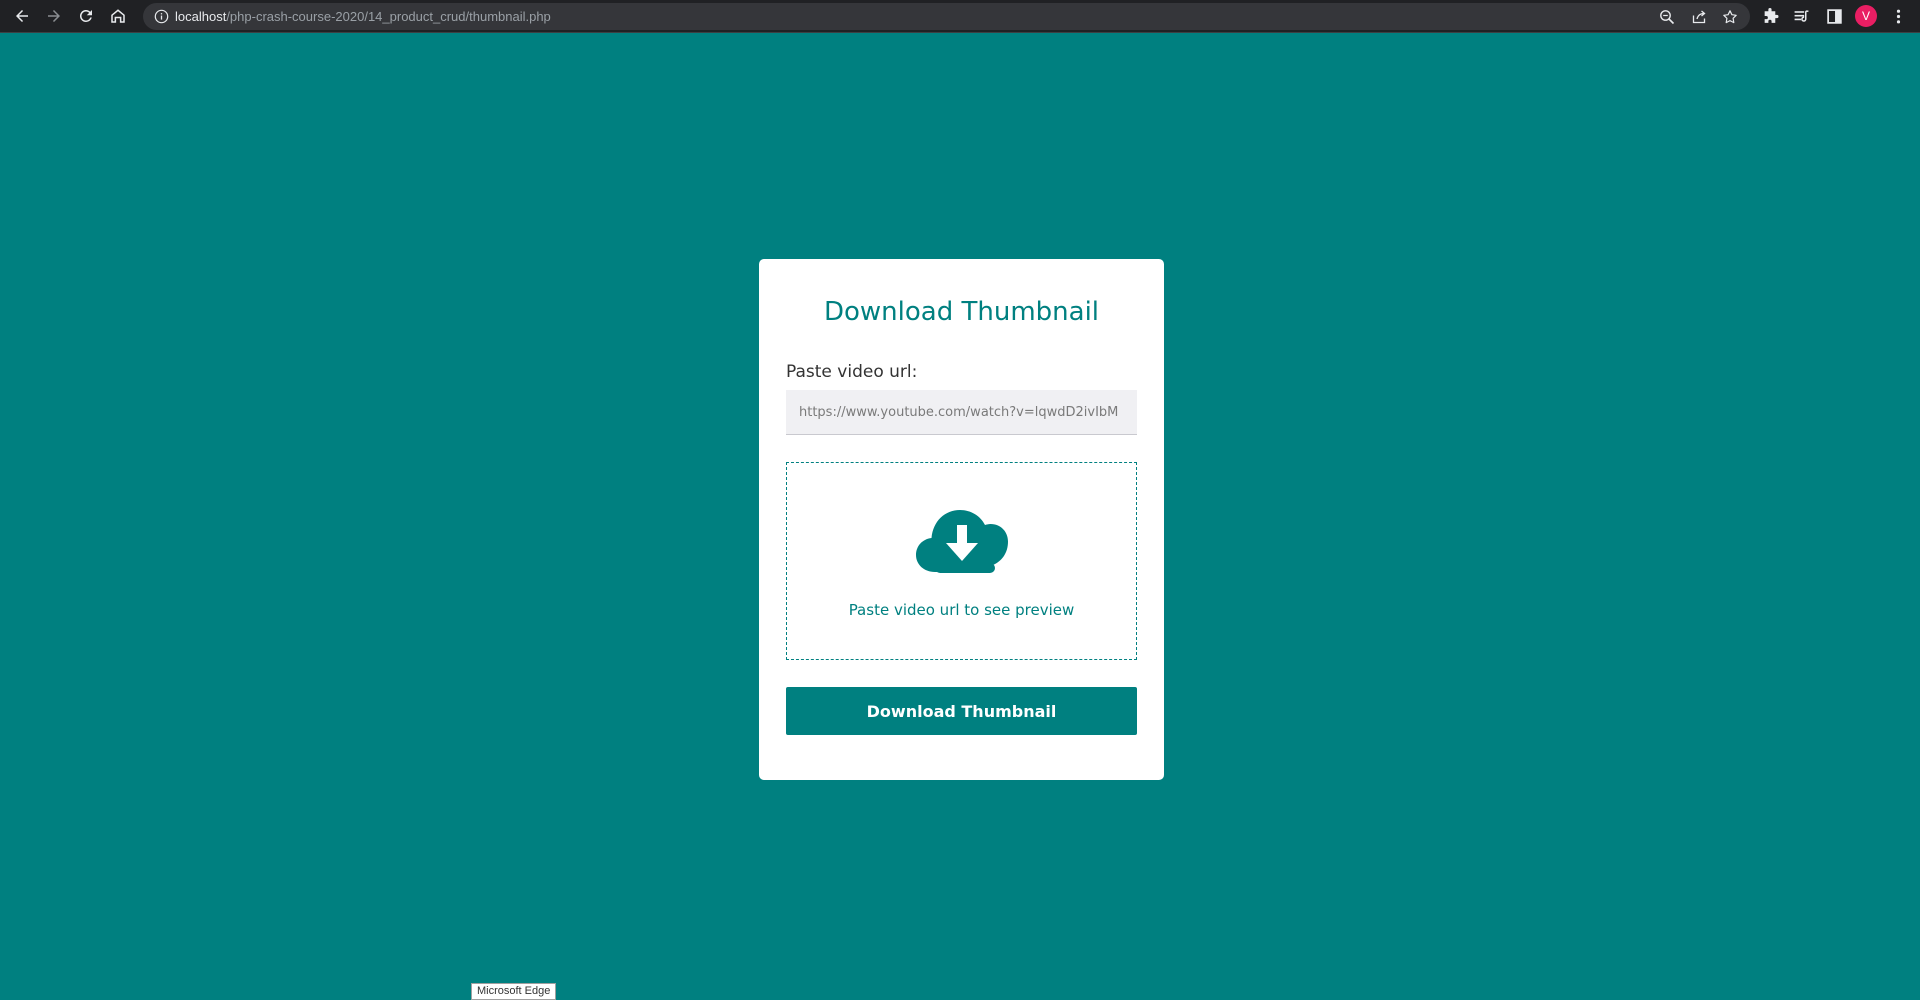 The height and width of the screenshot is (1000, 1920). I want to click on thumbnail-preview-area: Paste video url to see preview, so click(961, 561).